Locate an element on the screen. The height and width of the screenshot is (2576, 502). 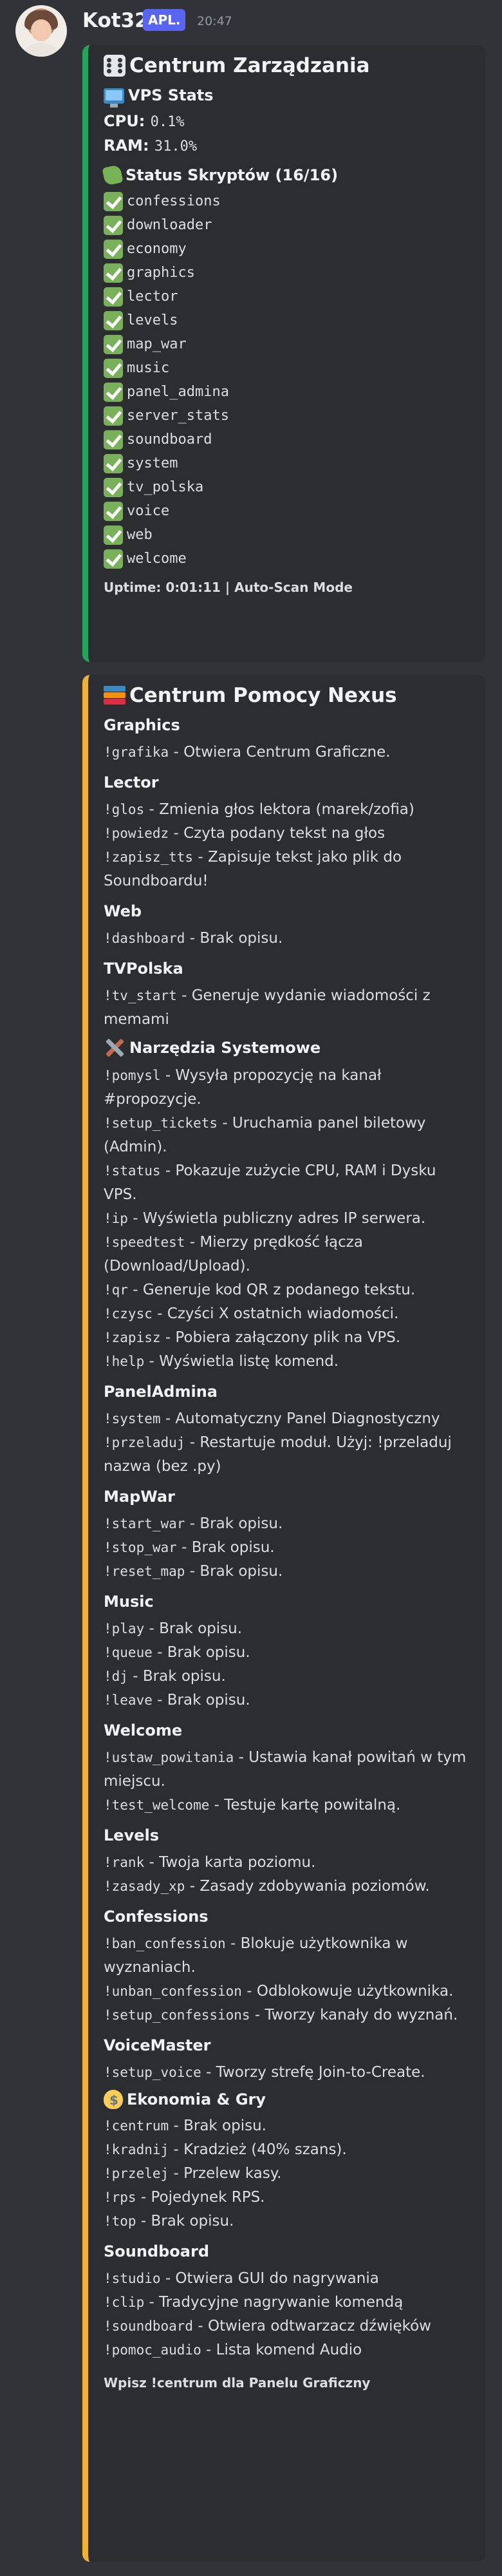
help-section-title: Graphics is located at coordinates (142, 725).